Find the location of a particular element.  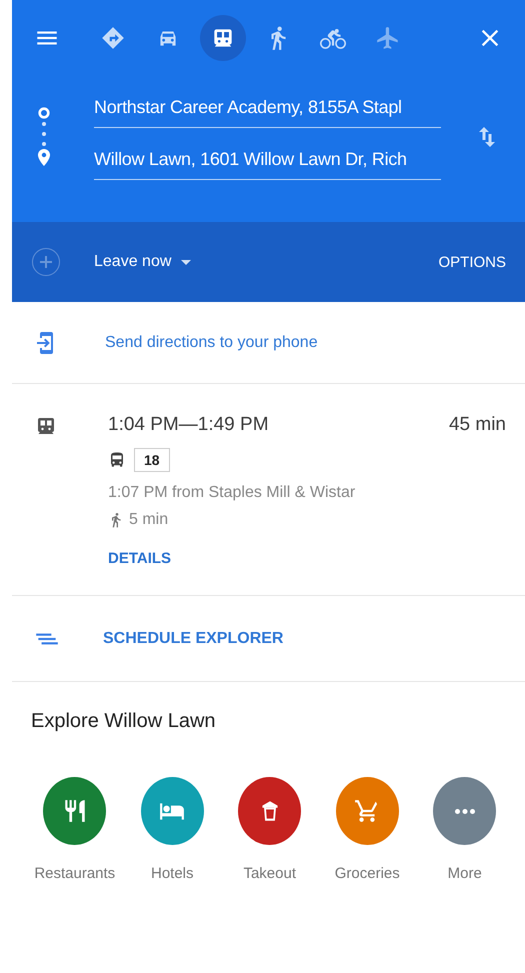

departure-dropdown: Leave now is located at coordinates (143, 262).